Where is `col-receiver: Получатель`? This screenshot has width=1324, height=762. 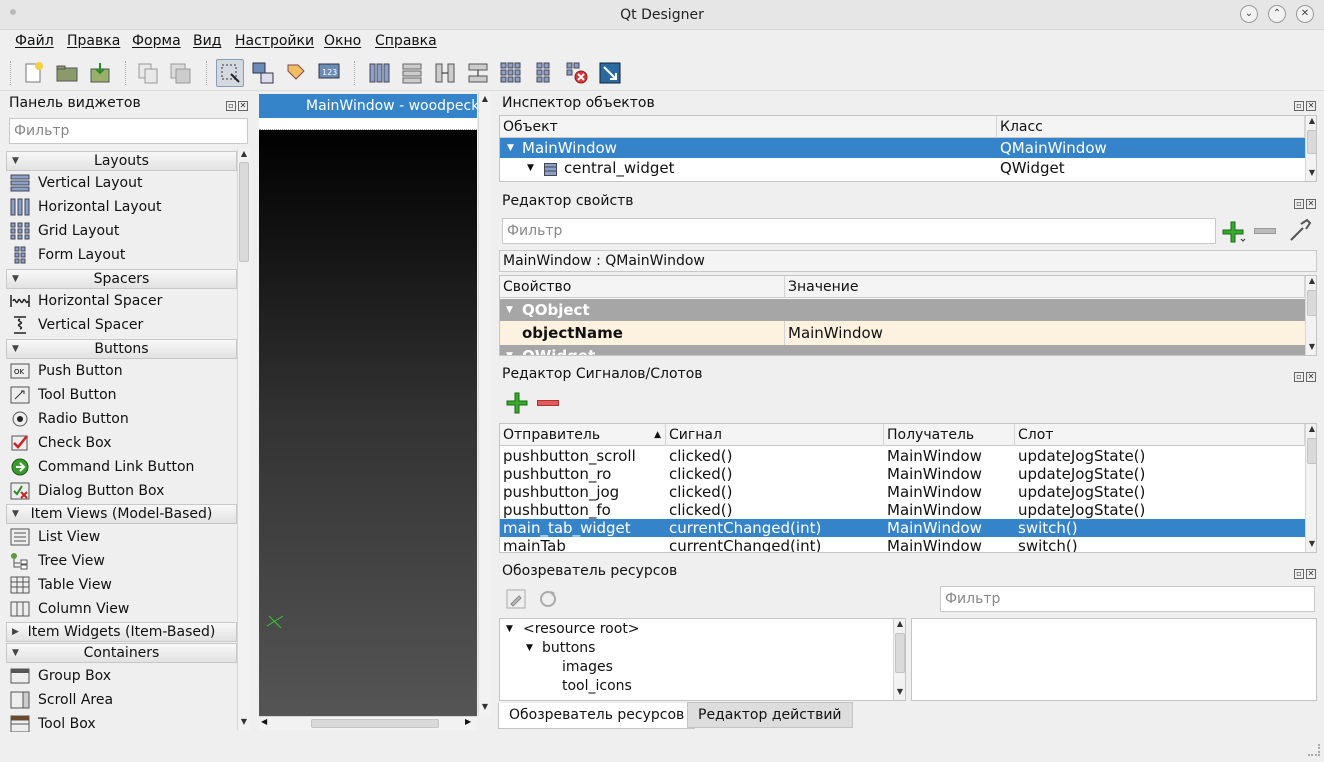
col-receiver: Получатель is located at coordinates (949, 435).